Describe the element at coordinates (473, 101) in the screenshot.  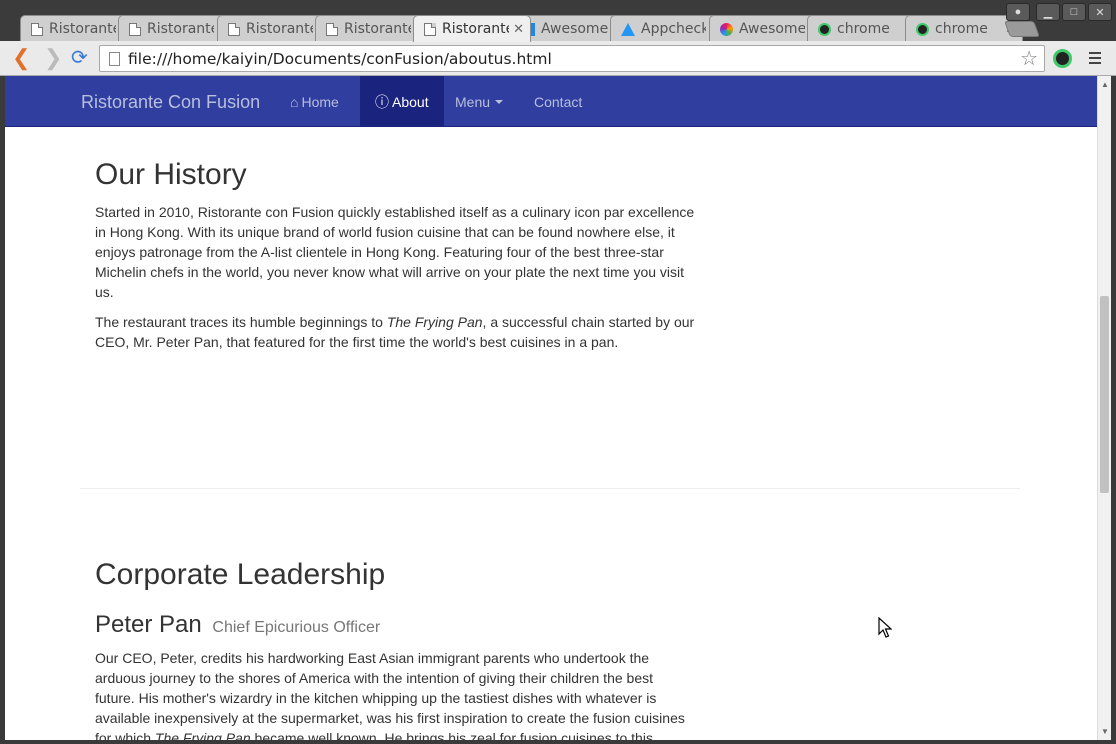
I see `nav-item-label: Menu` at that location.